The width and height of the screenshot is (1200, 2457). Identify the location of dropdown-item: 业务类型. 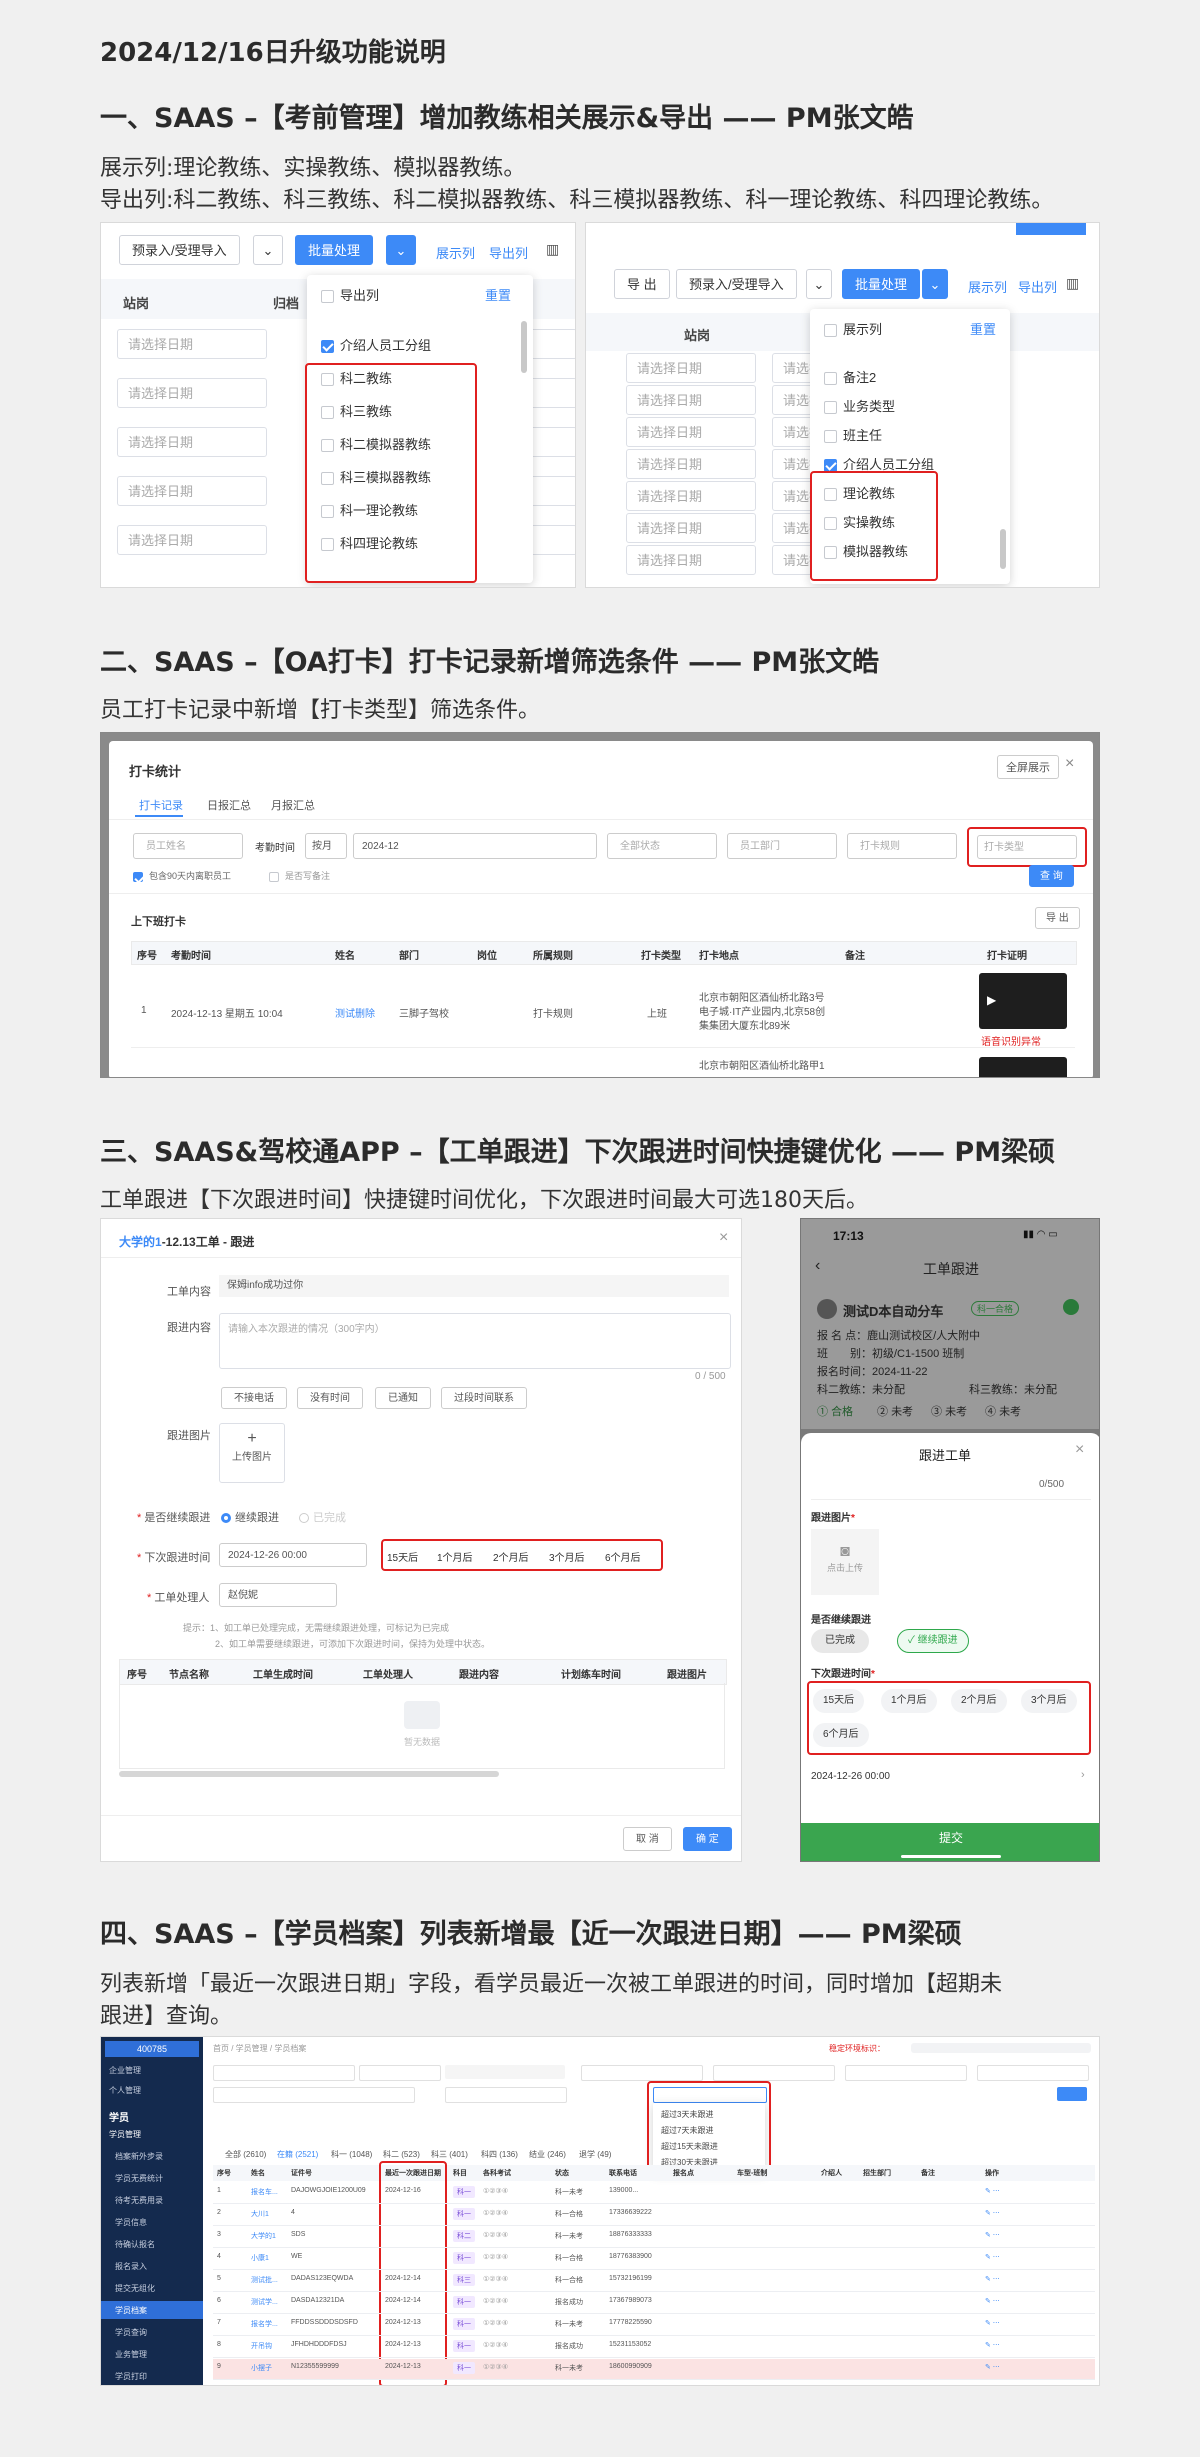
(859, 405).